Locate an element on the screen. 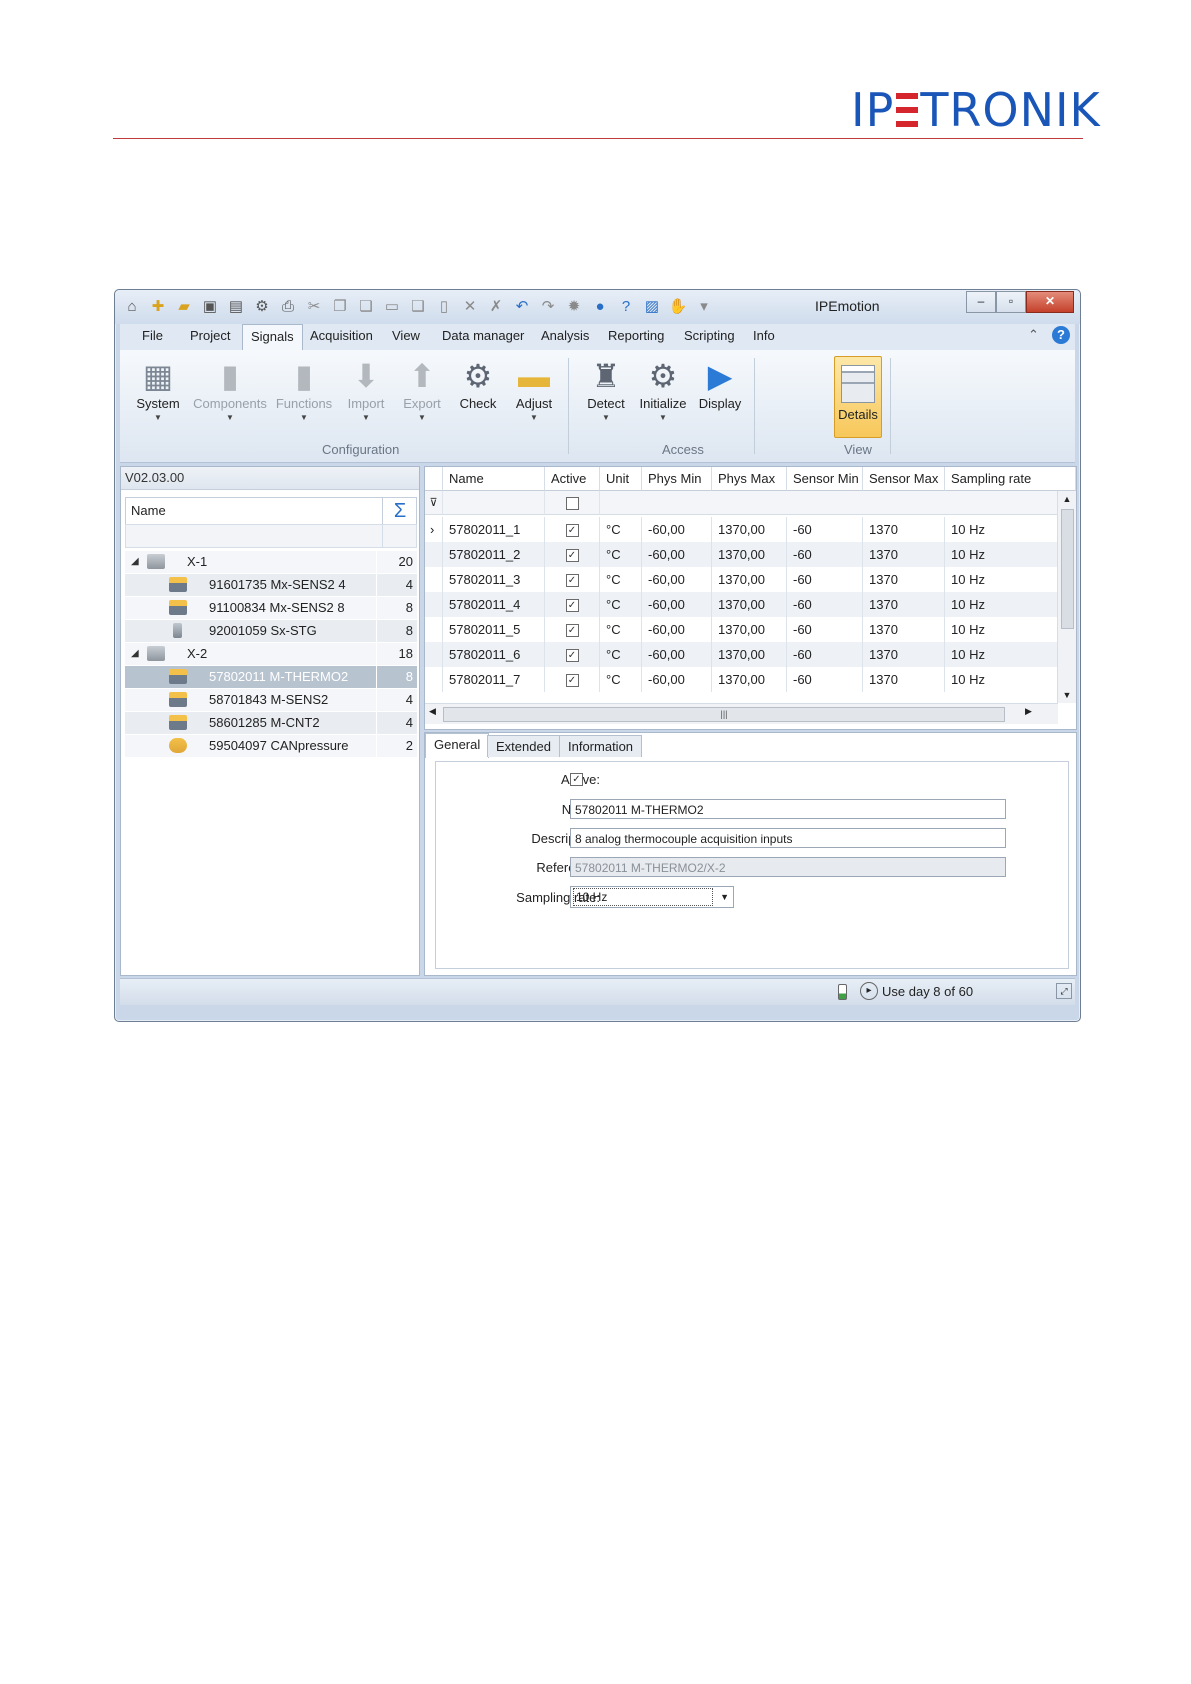 The height and width of the screenshot is (1684, 1191). resize-grip-icon: ⤢ is located at coordinates (1064, 991).